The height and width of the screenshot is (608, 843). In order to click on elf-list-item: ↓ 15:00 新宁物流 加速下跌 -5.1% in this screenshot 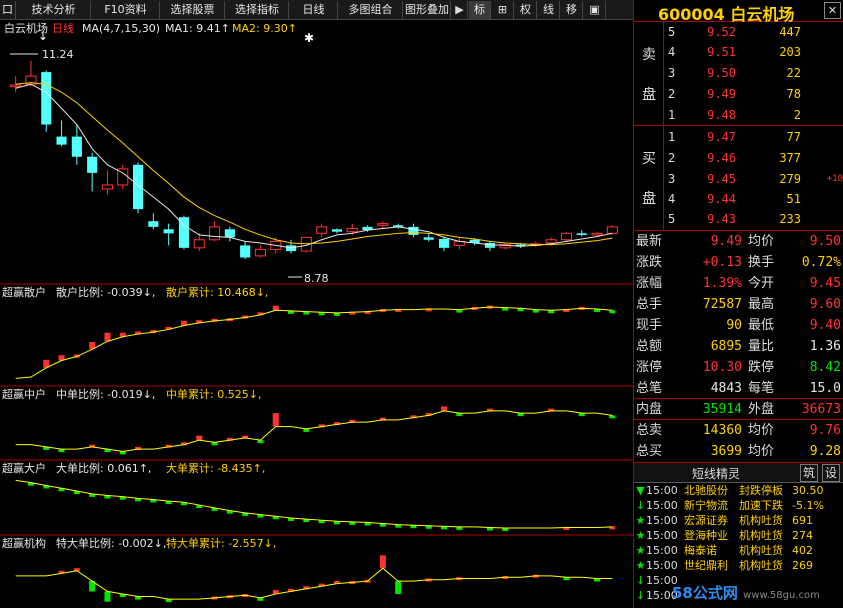, I will do `click(738, 505)`.